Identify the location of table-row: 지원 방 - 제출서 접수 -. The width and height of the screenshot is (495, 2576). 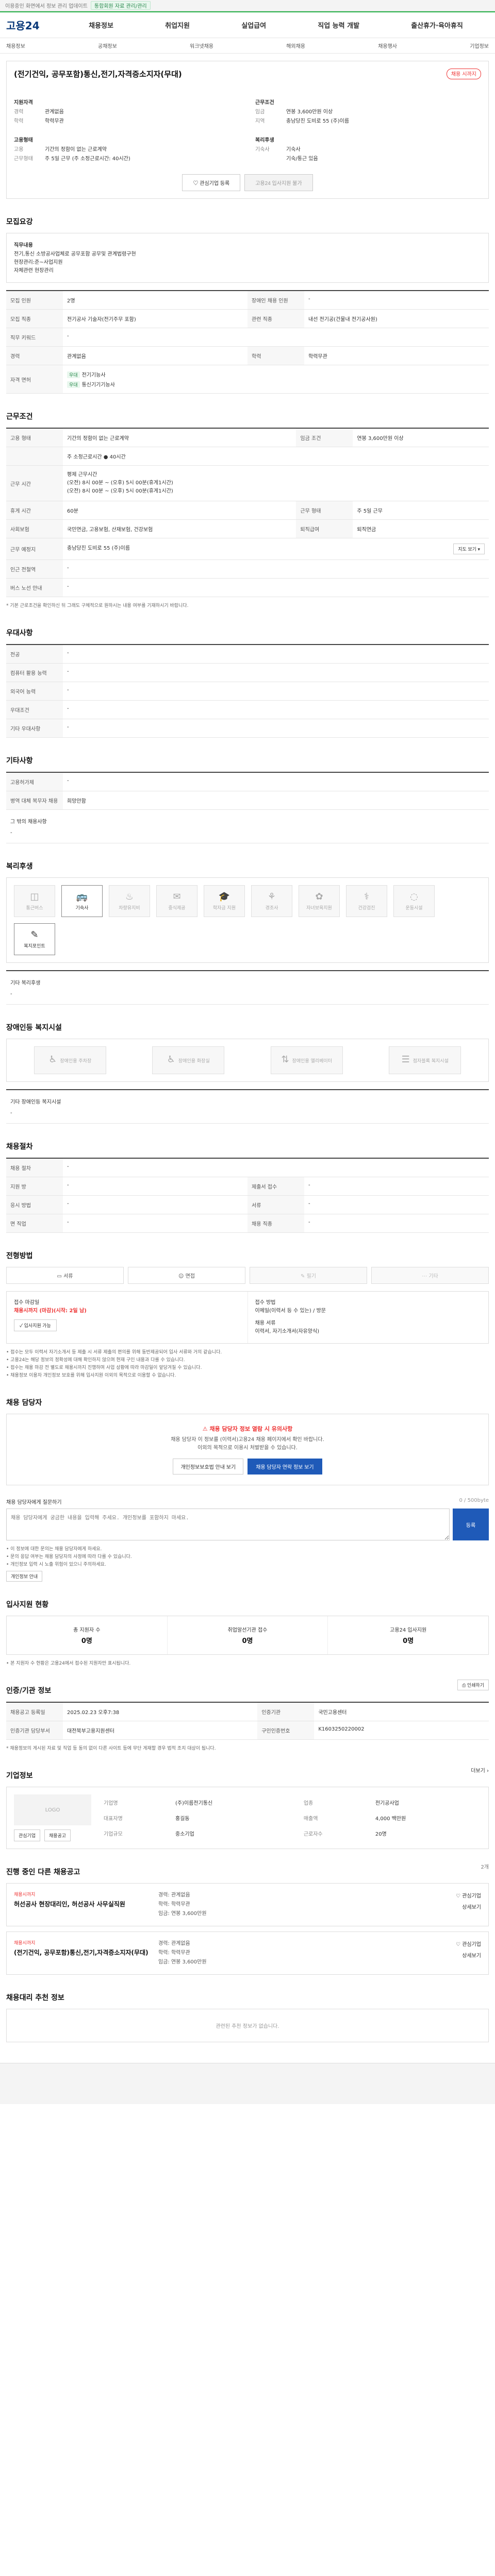
(247, 1186).